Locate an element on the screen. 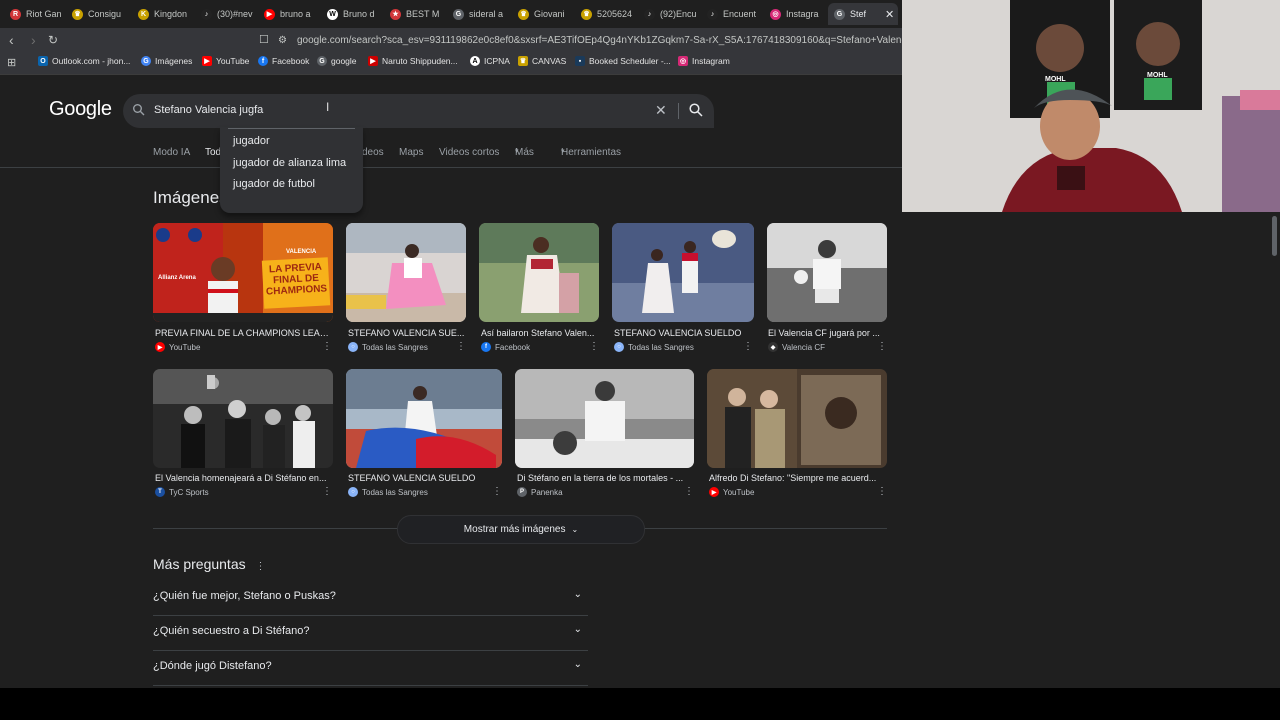 The width and height of the screenshot is (1280, 720). suggestion-item: jugador de alianza lima is located at coordinates (289, 163).